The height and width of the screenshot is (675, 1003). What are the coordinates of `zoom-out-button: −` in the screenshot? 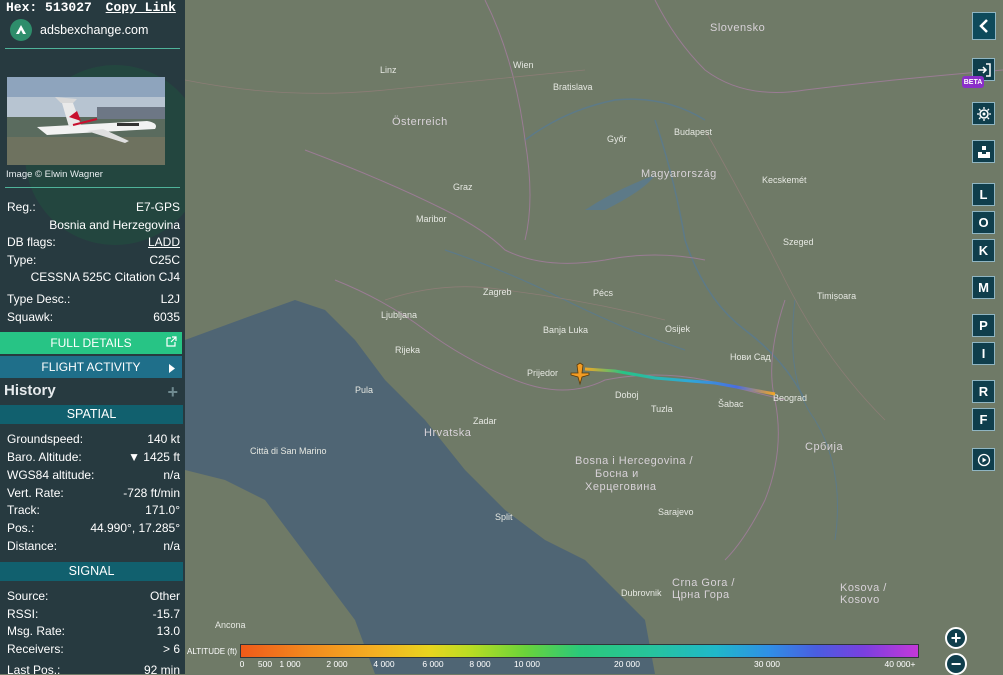 It's located at (956, 664).